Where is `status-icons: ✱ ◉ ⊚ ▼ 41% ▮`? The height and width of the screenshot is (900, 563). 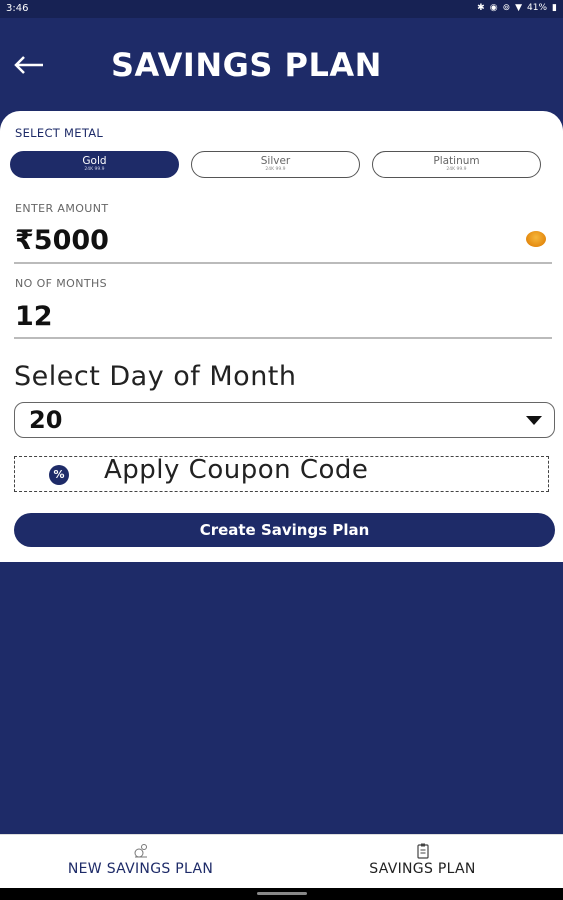 status-icons: ✱ ◉ ⊚ ▼ 41% ▮ is located at coordinates (517, 8).